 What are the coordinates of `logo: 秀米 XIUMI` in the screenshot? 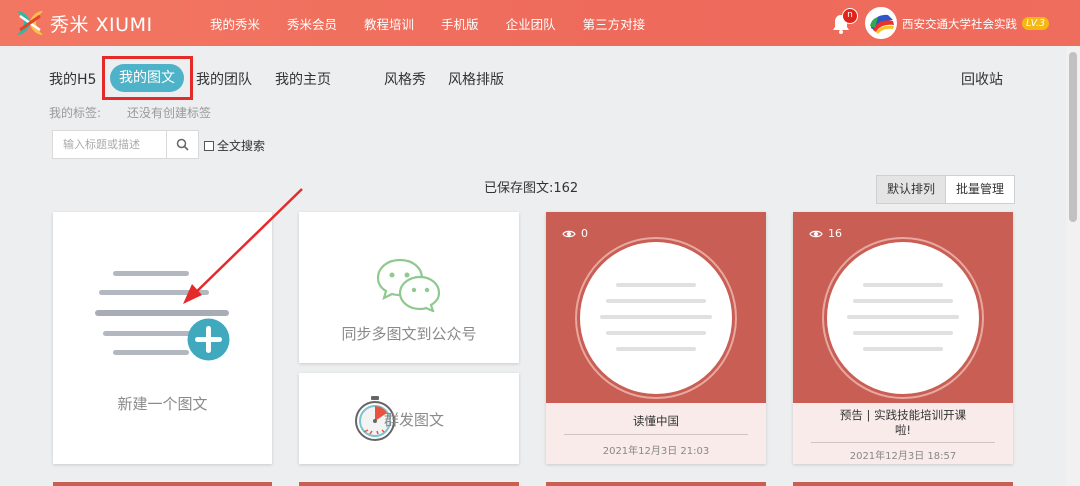 It's located at (83, 23).